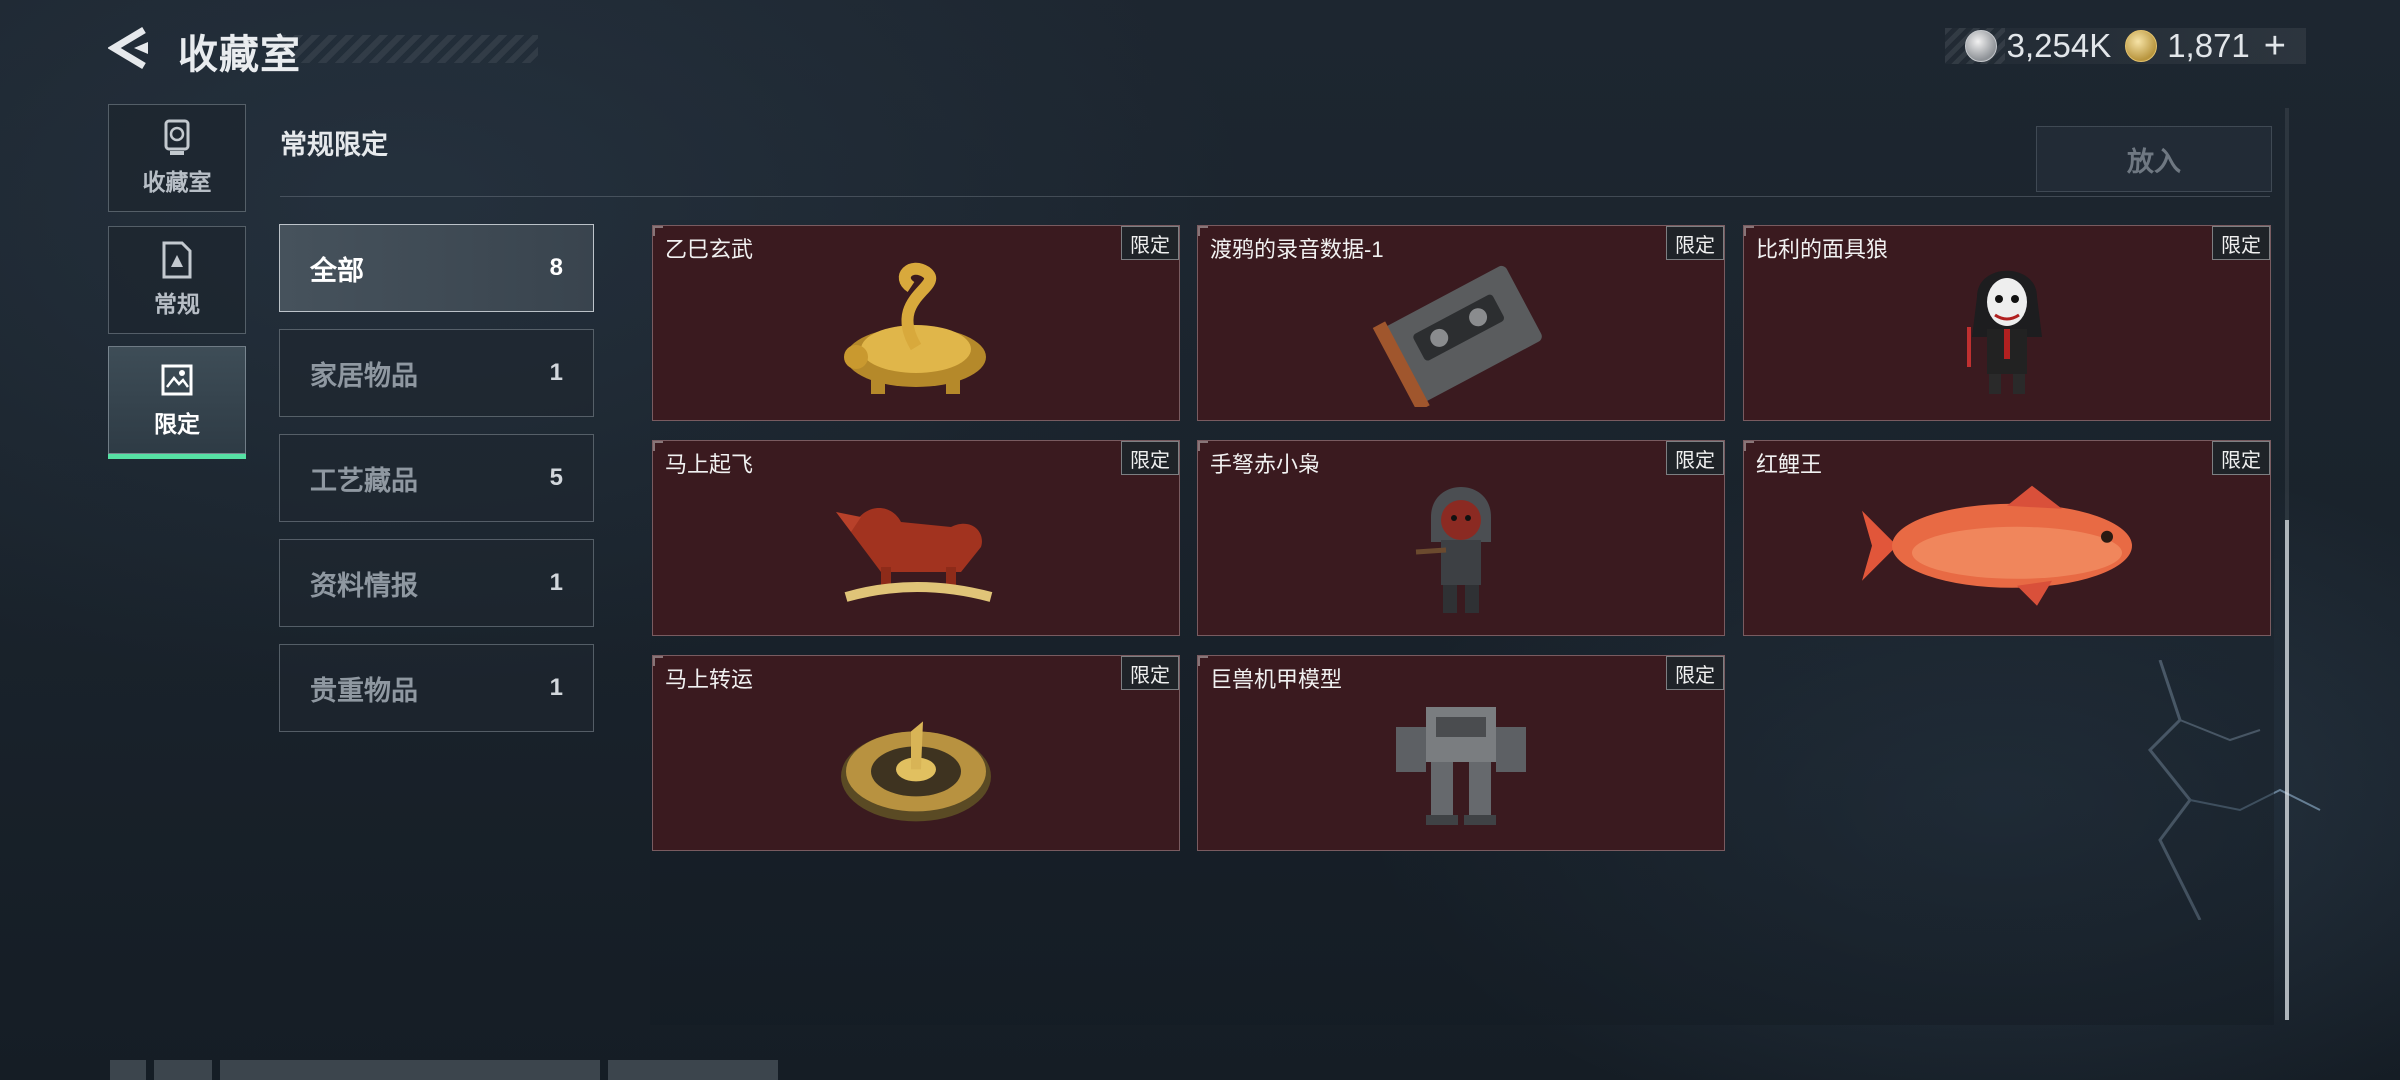 Image resolution: width=2400 pixels, height=1080 pixels. I want to click on golden-wheel-icon, so click(916, 771).